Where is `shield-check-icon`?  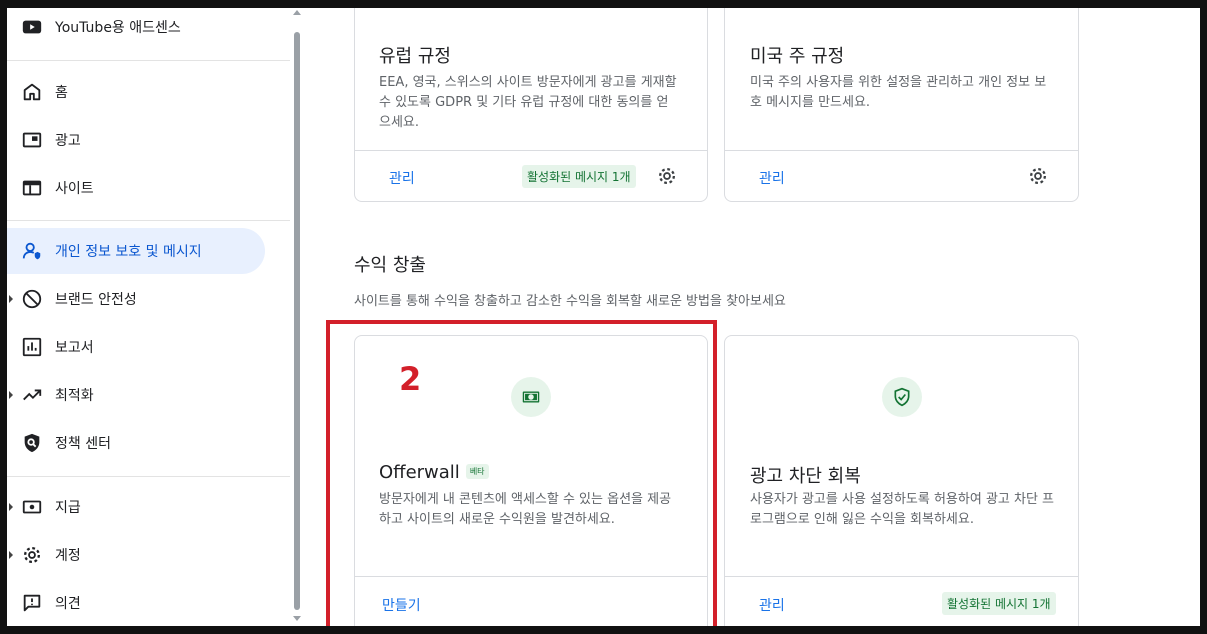 shield-check-icon is located at coordinates (902, 397).